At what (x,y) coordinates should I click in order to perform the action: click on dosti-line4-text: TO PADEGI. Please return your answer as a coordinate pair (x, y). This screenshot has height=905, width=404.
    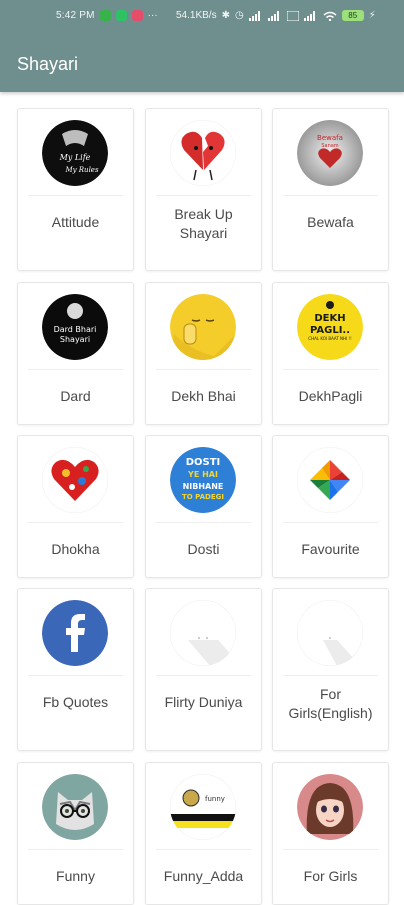
    Looking at the image, I should click on (203, 497).